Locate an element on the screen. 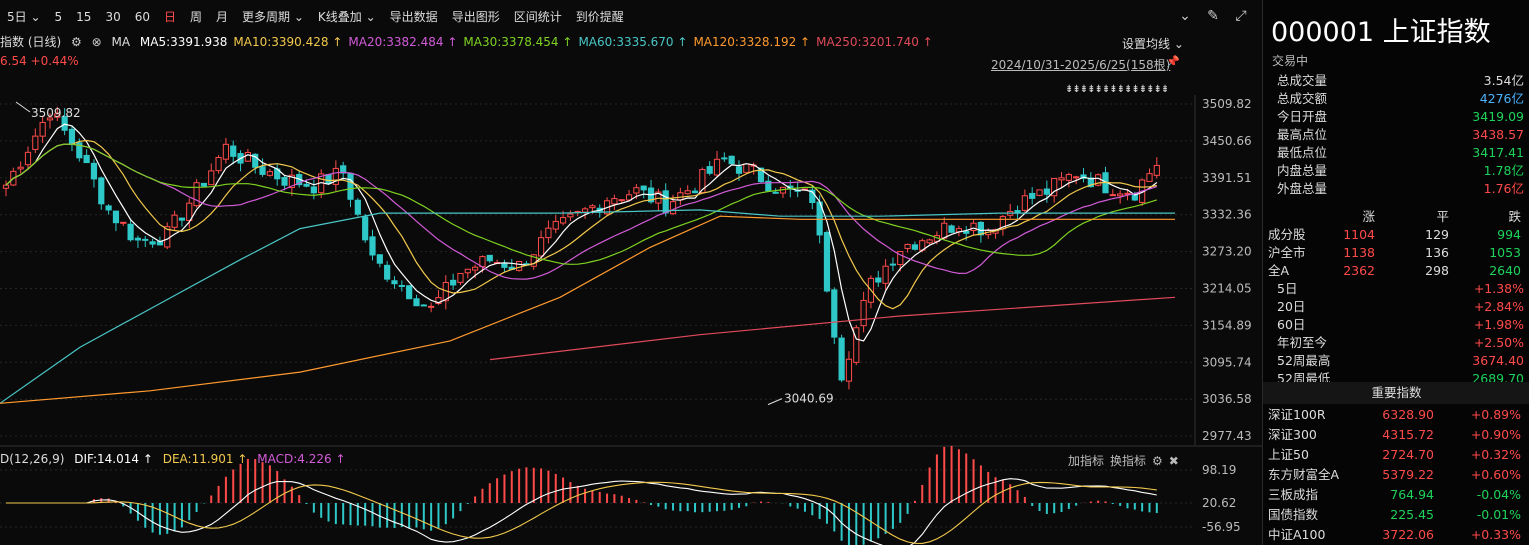 The image size is (1529, 545). index-name: 中证A100 is located at coordinates (1297, 534).